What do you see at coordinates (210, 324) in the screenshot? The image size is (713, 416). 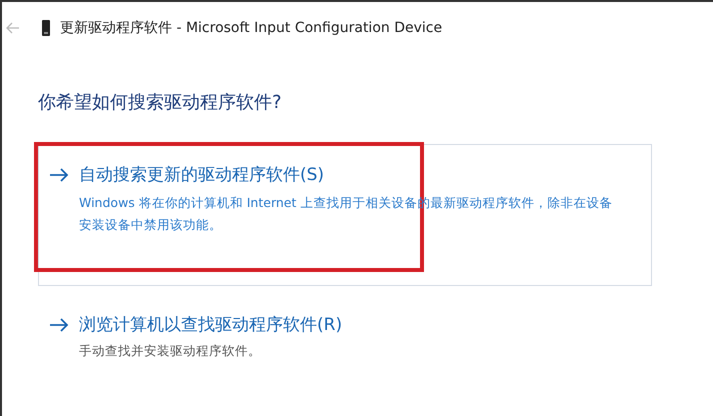 I see `option-link: 浏览计算机以查找驱动程序软件(R)` at bounding box center [210, 324].